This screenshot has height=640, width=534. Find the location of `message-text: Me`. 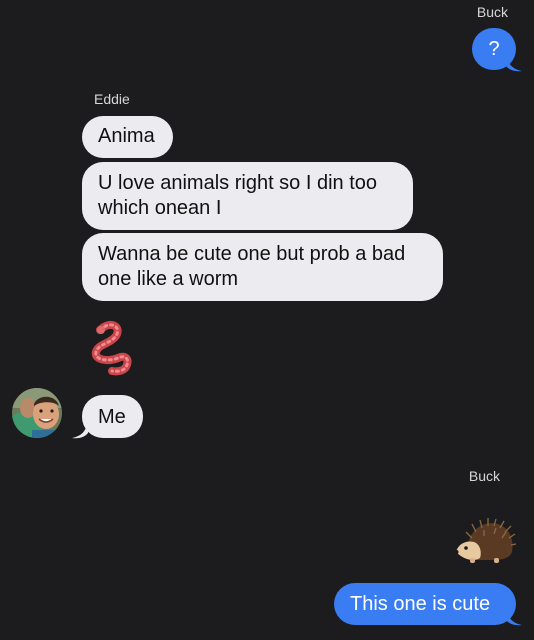

message-text: Me is located at coordinates (112, 417).